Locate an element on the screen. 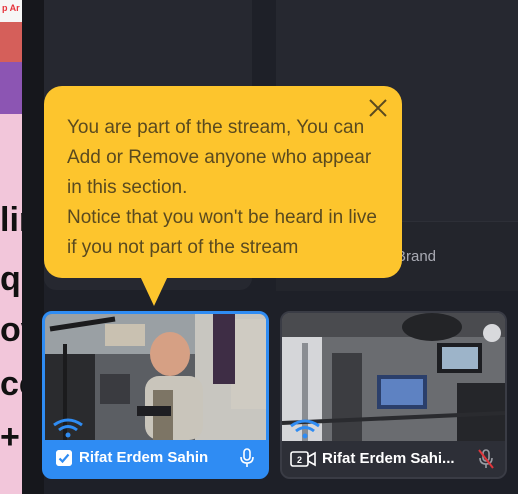 Image resolution: width=518 pixels, height=494 pixels. background-page-letter: + is located at coordinates (10, 437).